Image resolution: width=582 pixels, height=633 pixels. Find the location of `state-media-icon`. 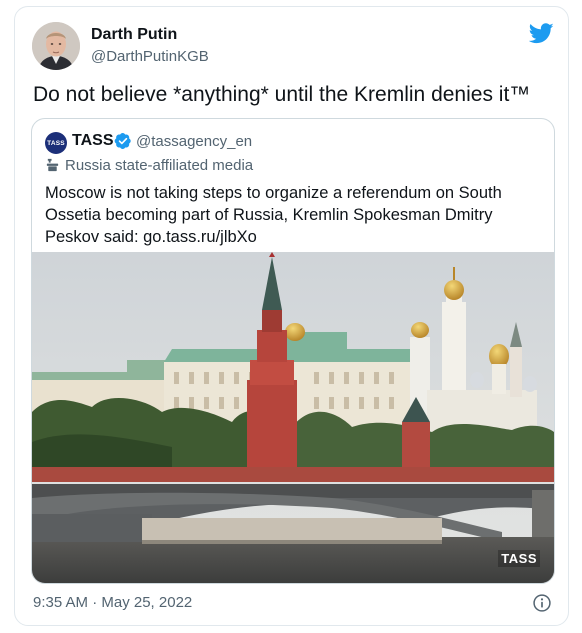

state-media-icon is located at coordinates (52, 165).